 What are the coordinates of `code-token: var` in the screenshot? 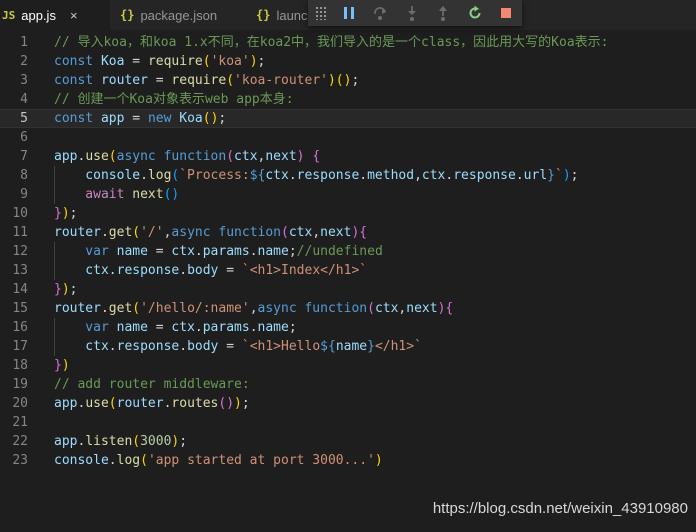 It's located at (85, 327).